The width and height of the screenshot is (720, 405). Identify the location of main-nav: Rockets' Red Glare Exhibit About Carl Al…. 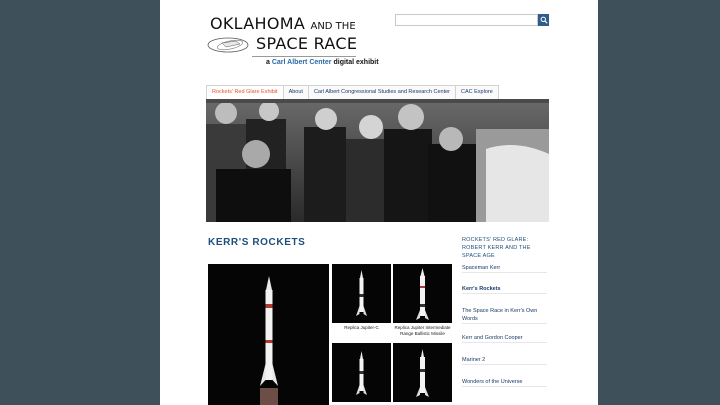
(352, 92).